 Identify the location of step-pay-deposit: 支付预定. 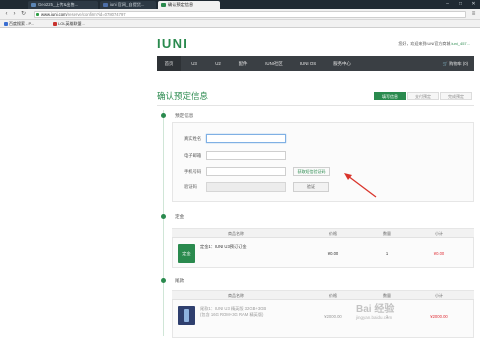
(423, 96).